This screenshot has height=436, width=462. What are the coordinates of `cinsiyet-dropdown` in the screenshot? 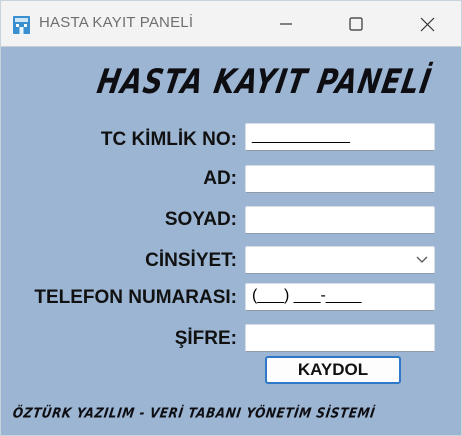 It's located at (340, 260).